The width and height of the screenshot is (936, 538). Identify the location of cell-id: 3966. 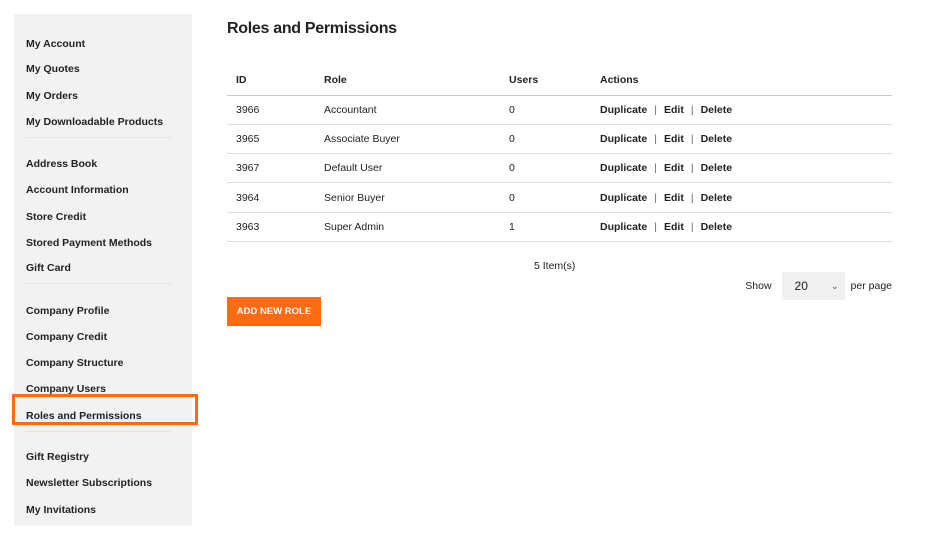
(271, 110).